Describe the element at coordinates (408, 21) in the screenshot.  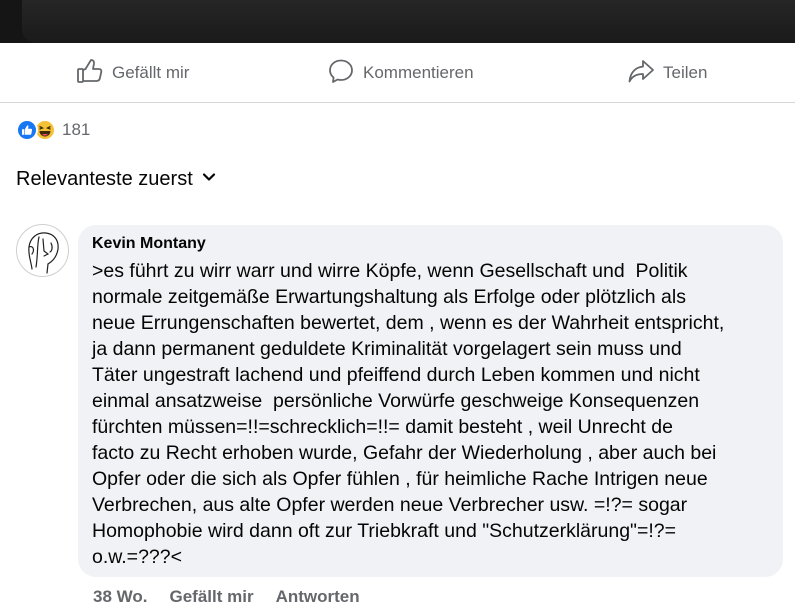
I see `media-image-edge` at that location.